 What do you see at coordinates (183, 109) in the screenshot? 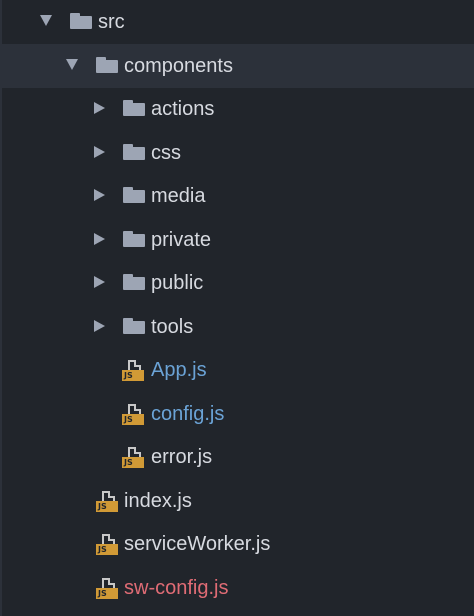
I see `tree-item-label: actions` at bounding box center [183, 109].